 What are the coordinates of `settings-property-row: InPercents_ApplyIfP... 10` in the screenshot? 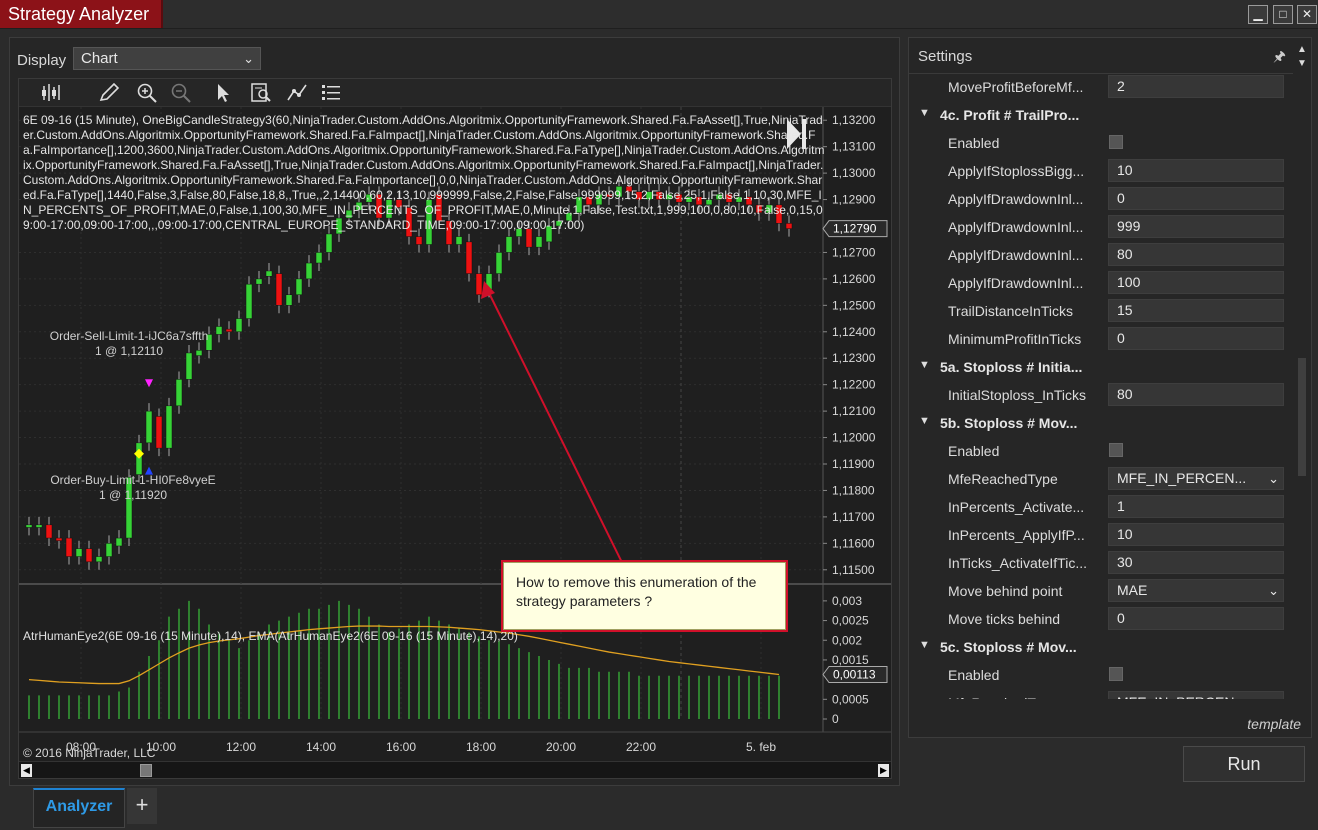 It's located at (1101, 535).